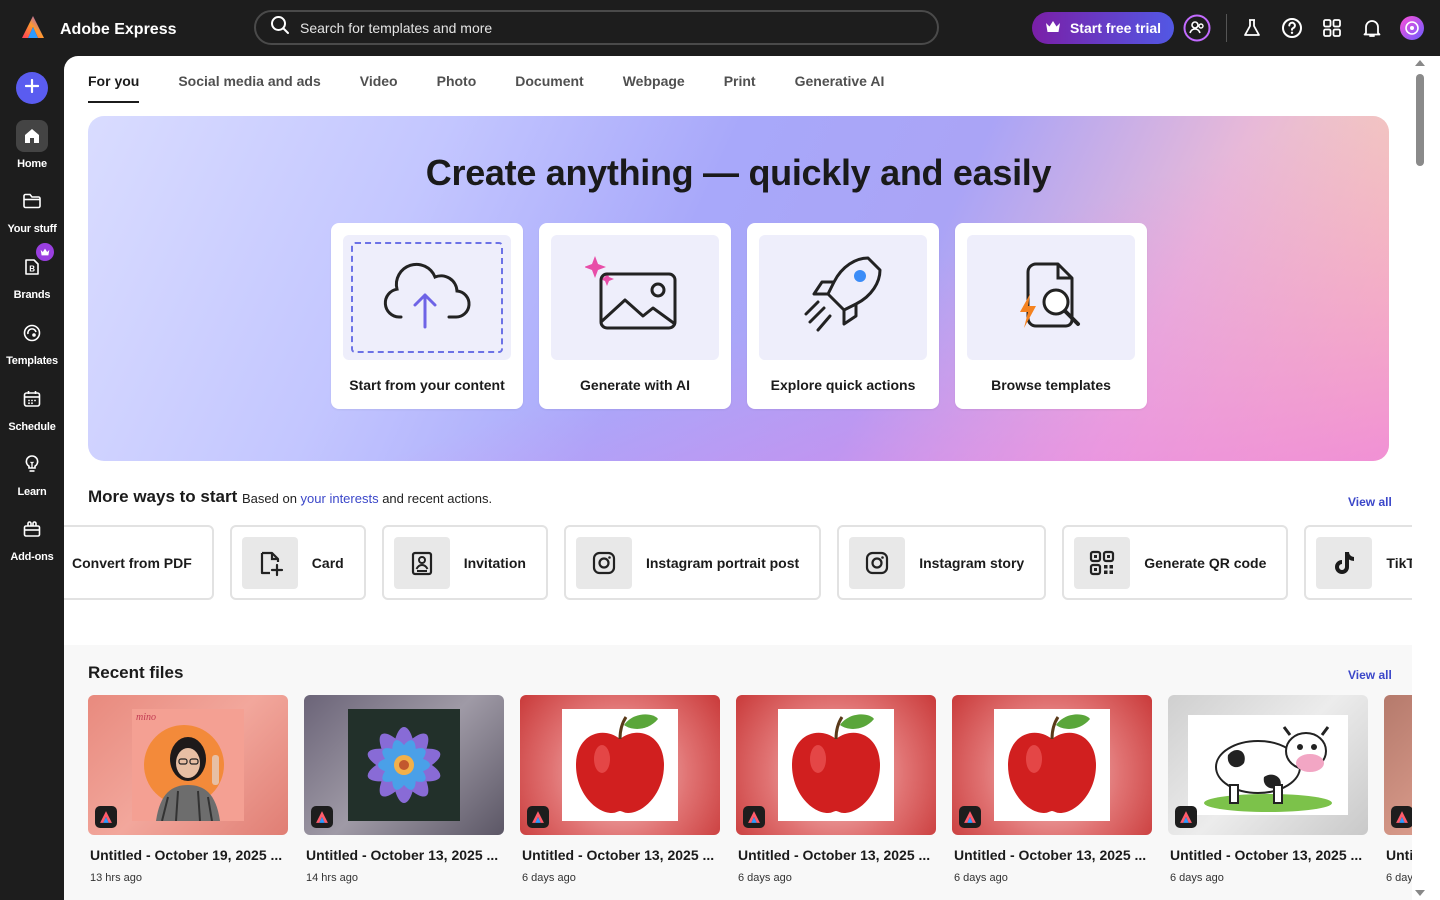 This screenshot has width=1440, height=900. What do you see at coordinates (32, 408) in the screenshot?
I see `rail-item-schedule: Schedule` at bounding box center [32, 408].